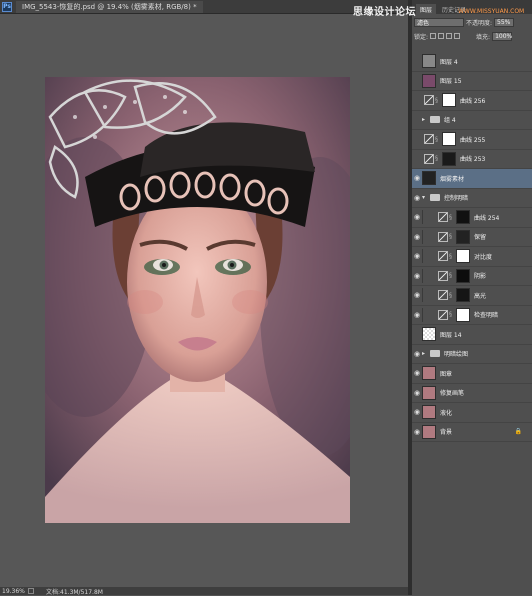  Describe the element at coordinates (426, 9) in the screenshot. I see `tab-layers: 图层` at that location.